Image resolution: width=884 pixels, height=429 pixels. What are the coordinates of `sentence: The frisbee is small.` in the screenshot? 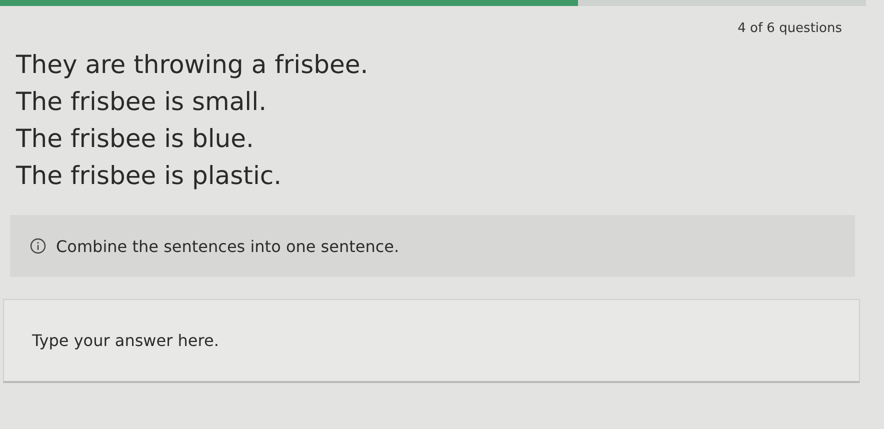 It's located at (142, 102).